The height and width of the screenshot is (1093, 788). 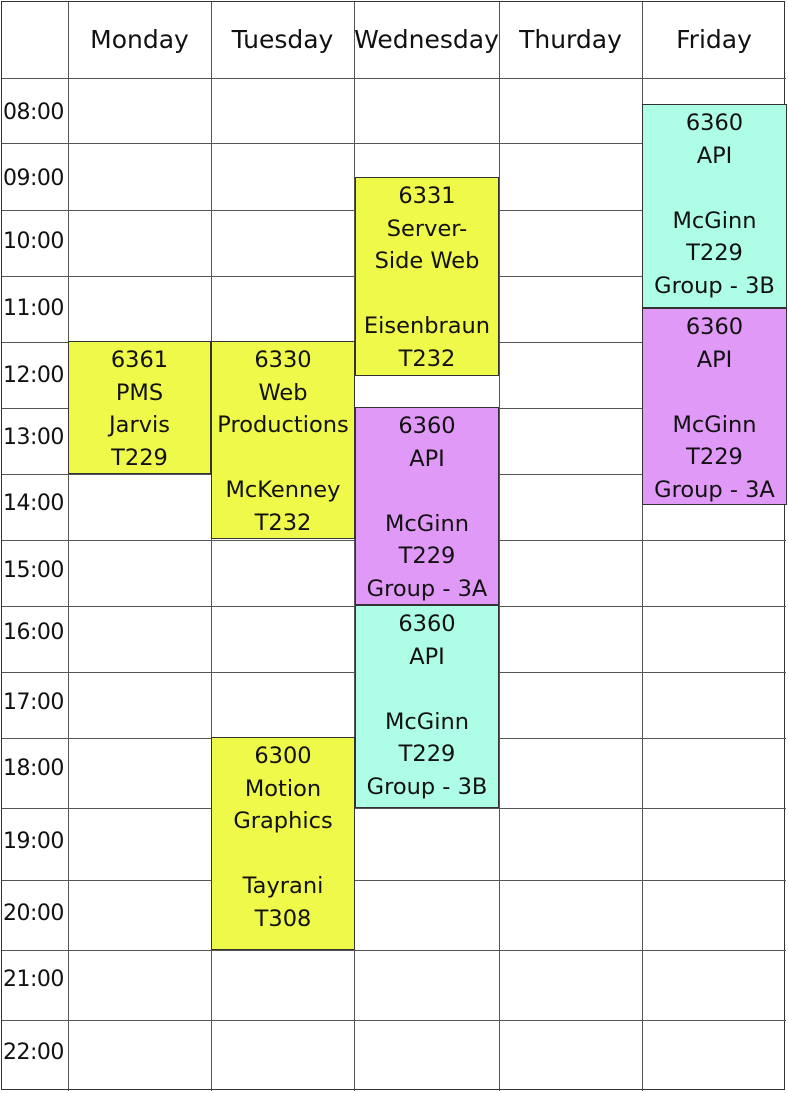 I want to click on event-text-line: Eisenbraun, so click(x=427, y=326).